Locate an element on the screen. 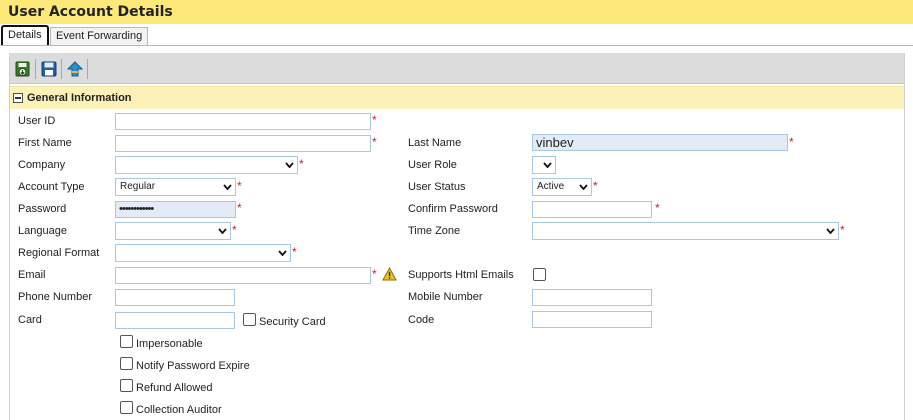  toolbar is located at coordinates (457, 68).